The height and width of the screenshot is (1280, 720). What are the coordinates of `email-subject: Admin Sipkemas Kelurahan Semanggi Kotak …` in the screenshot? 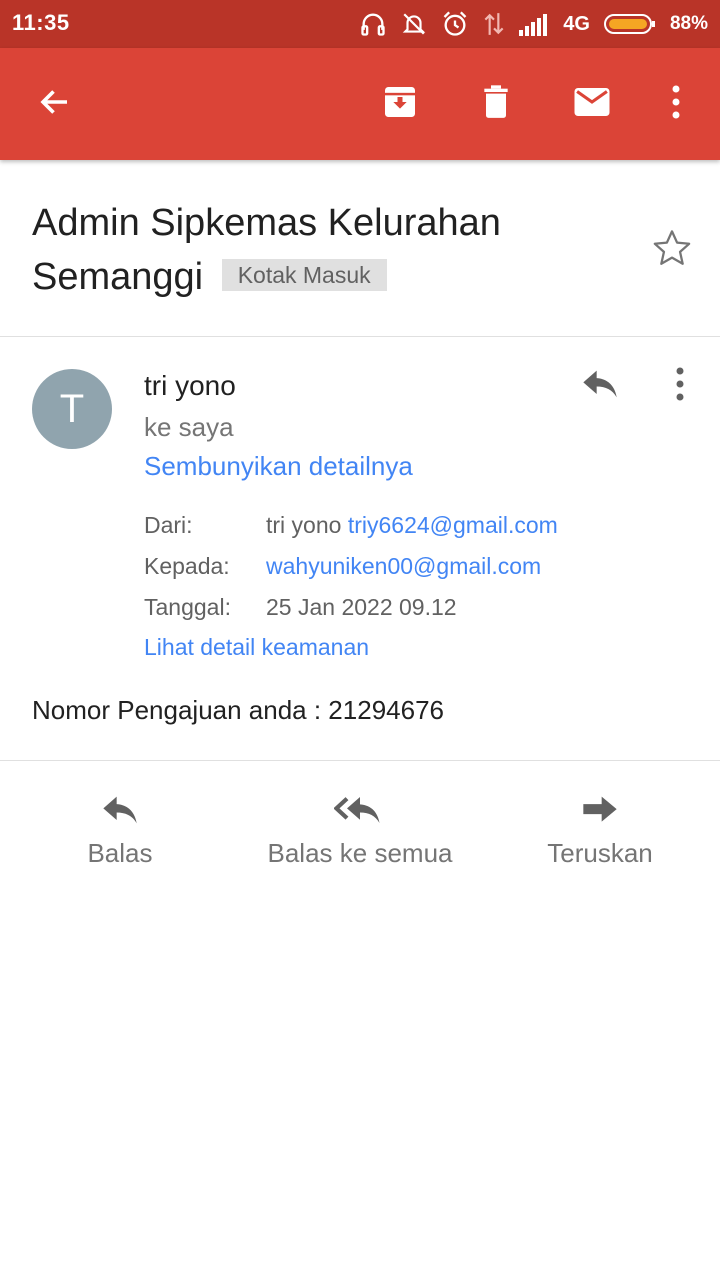 It's located at (322, 250).